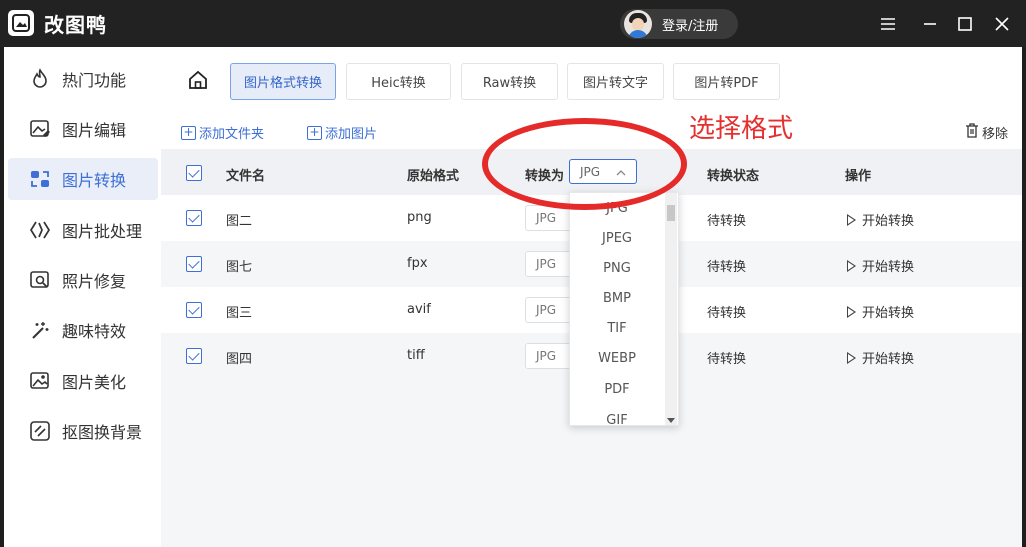 The image size is (1026, 547). Describe the element at coordinates (858, 176) in the screenshot. I see `header-action: 操作` at that location.